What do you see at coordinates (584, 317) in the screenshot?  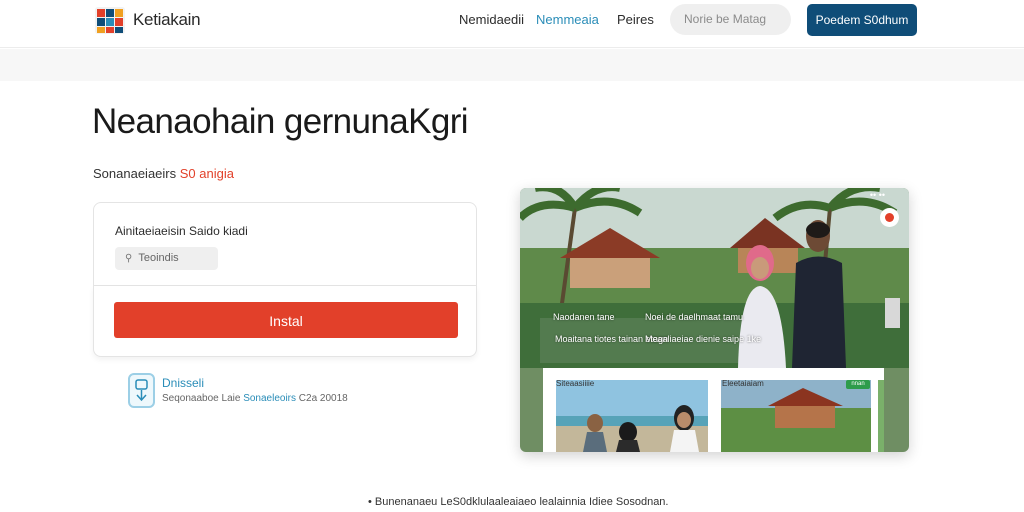 I see `preview-caption-1: Naodanen tane` at bounding box center [584, 317].